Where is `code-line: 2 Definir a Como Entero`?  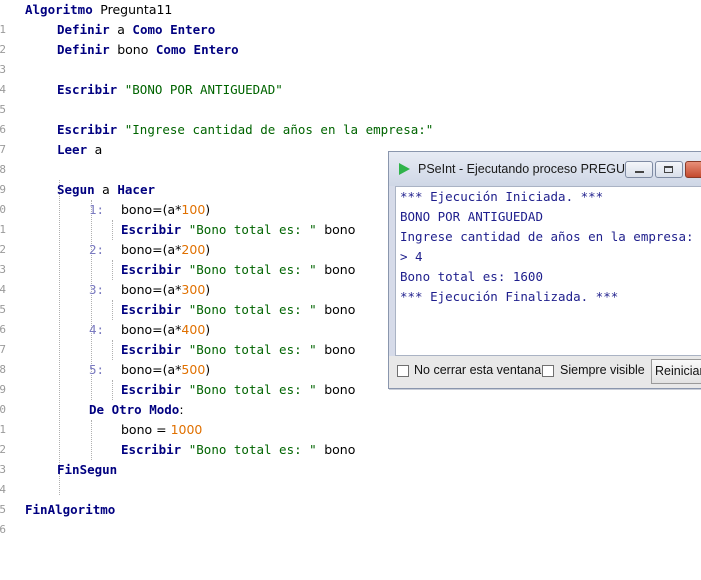 code-line: 2 Definir a Como Entero is located at coordinates (350, 38).